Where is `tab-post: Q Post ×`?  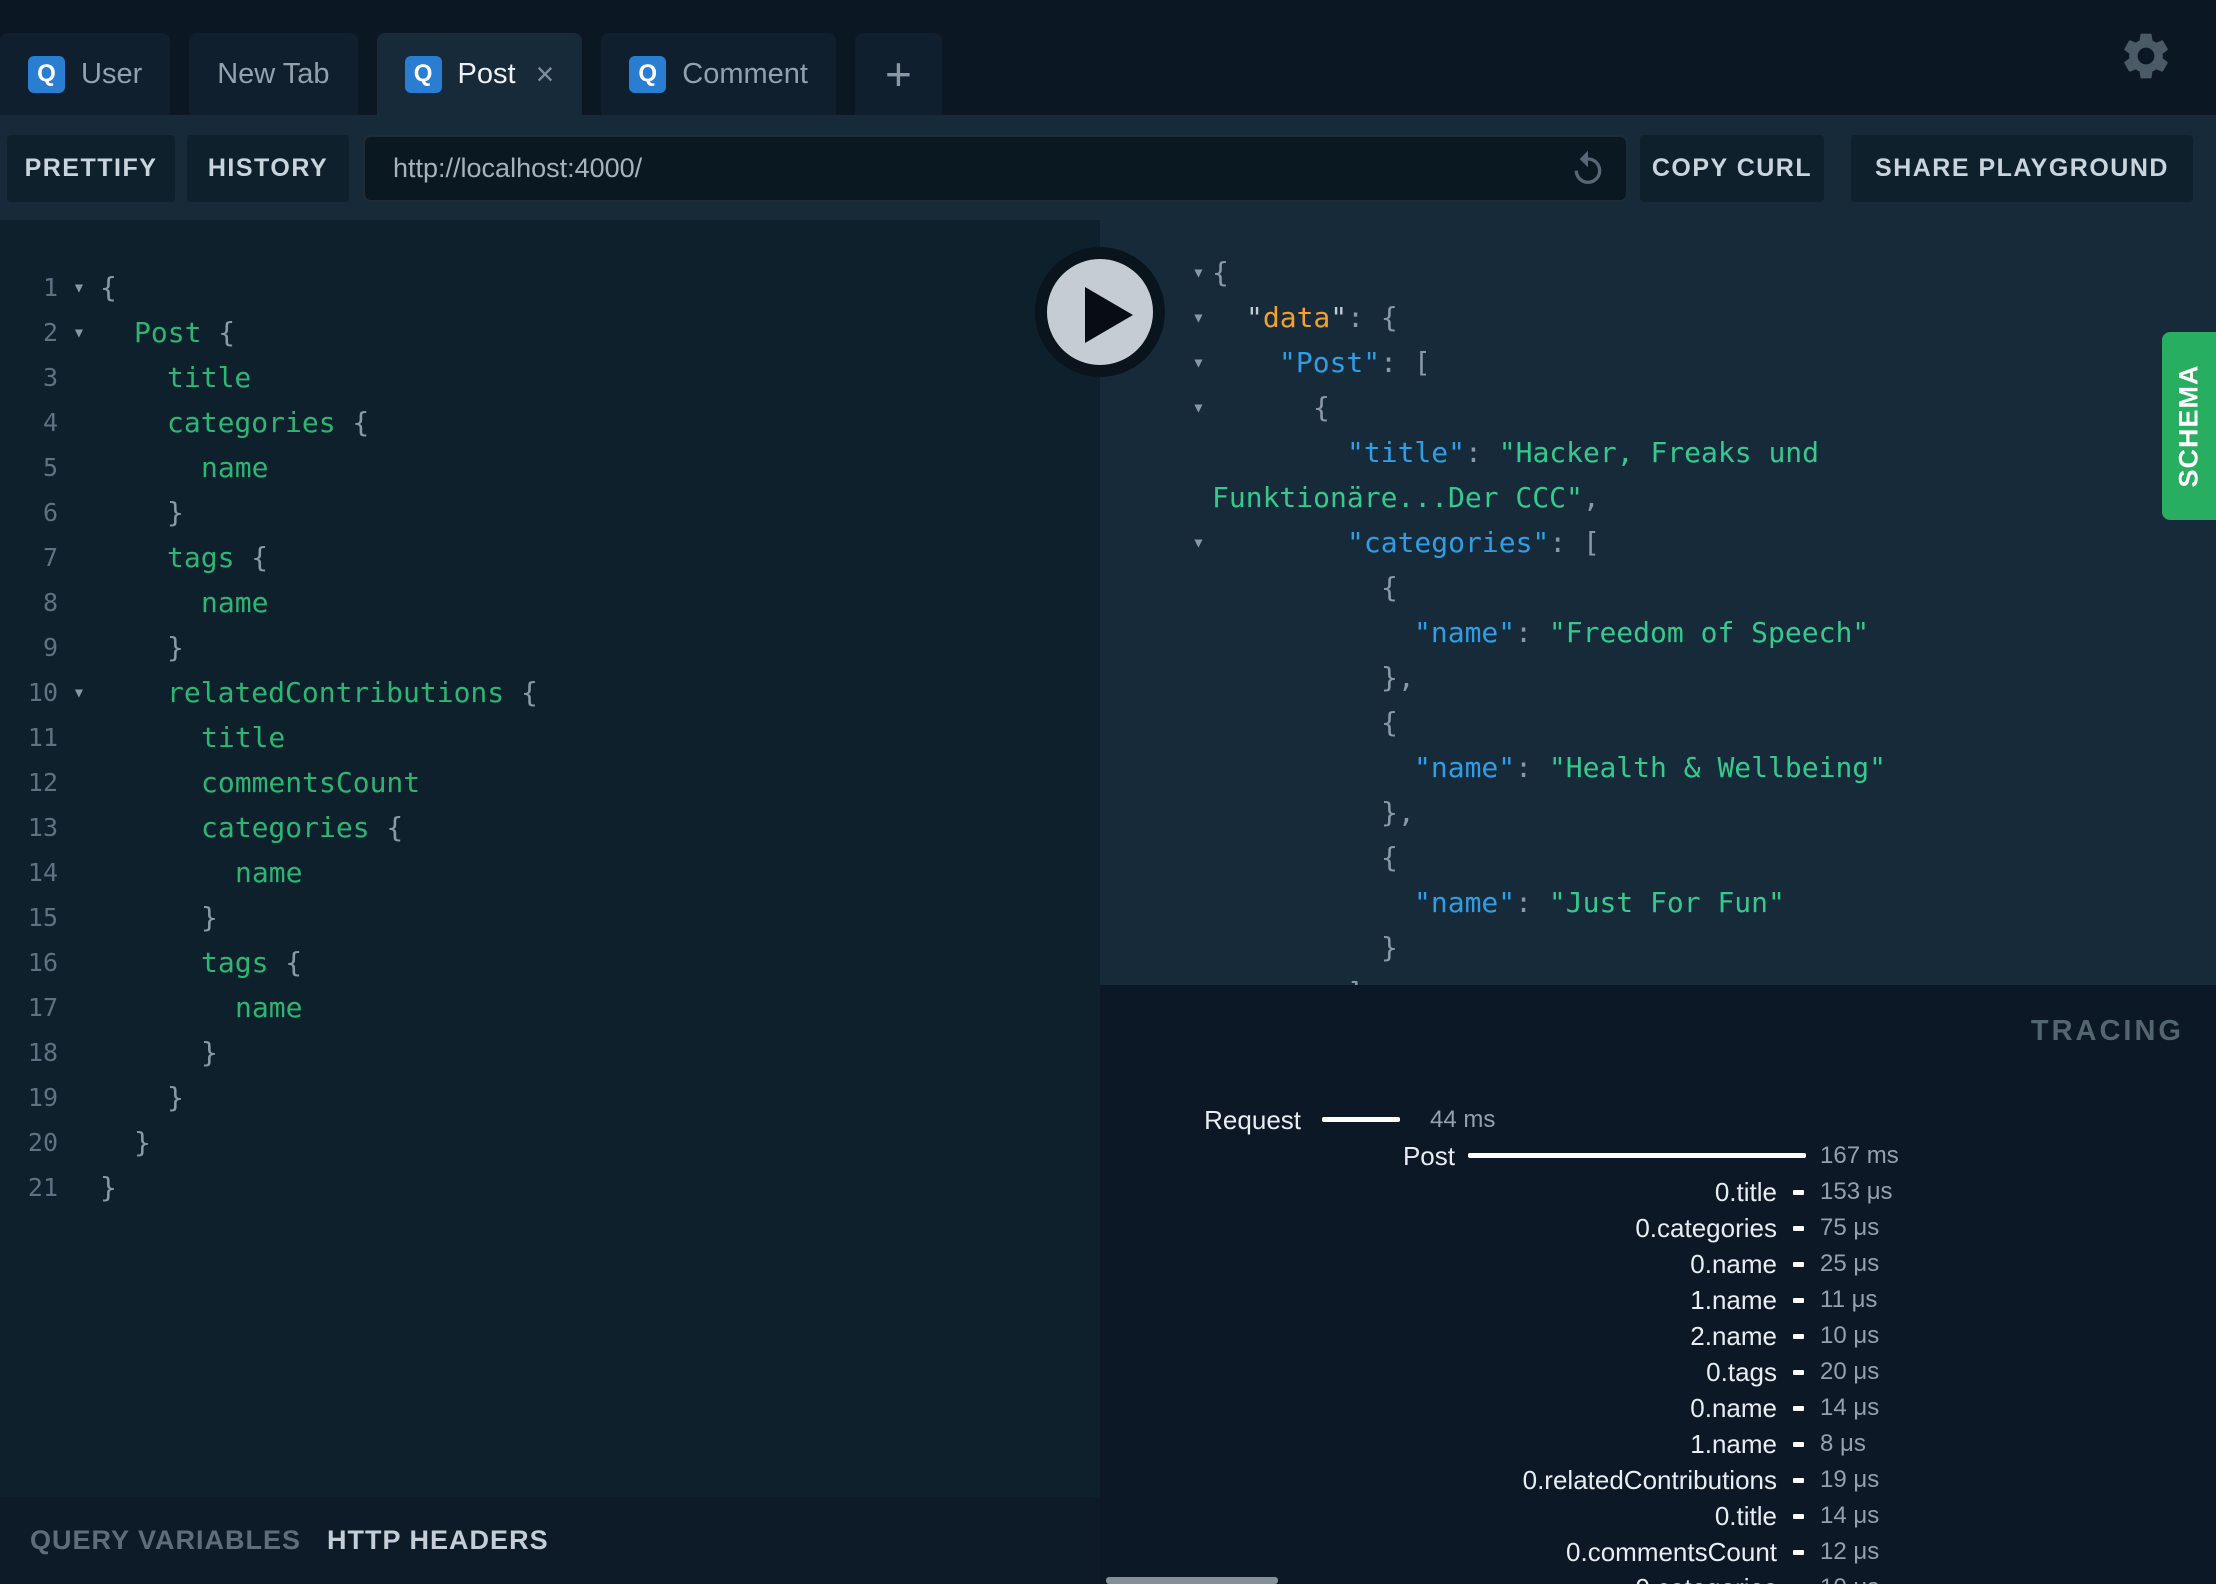
tab-post: Q Post × is located at coordinates (479, 74).